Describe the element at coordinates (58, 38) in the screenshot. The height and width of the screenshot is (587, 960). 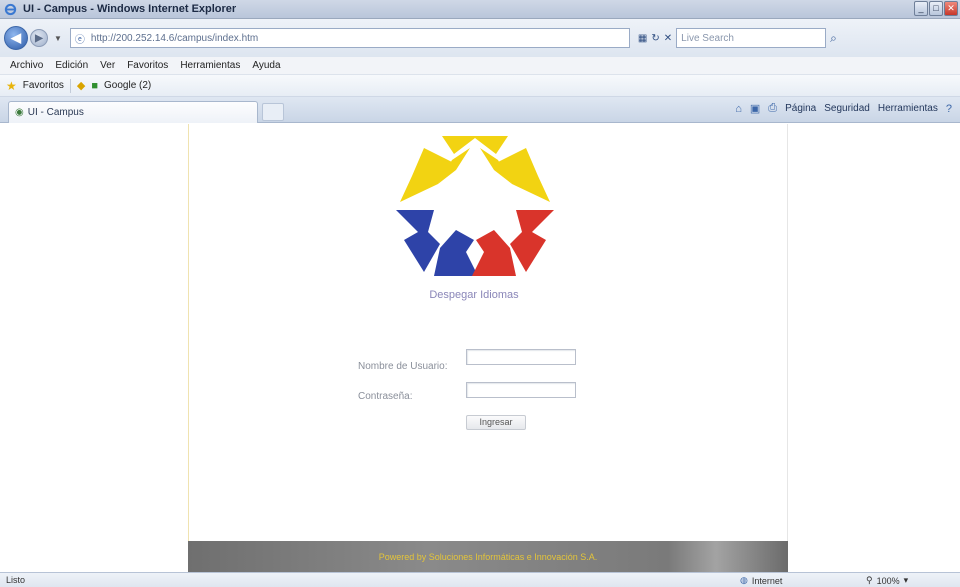
I see `history-dropdown-icon: ▼` at that location.